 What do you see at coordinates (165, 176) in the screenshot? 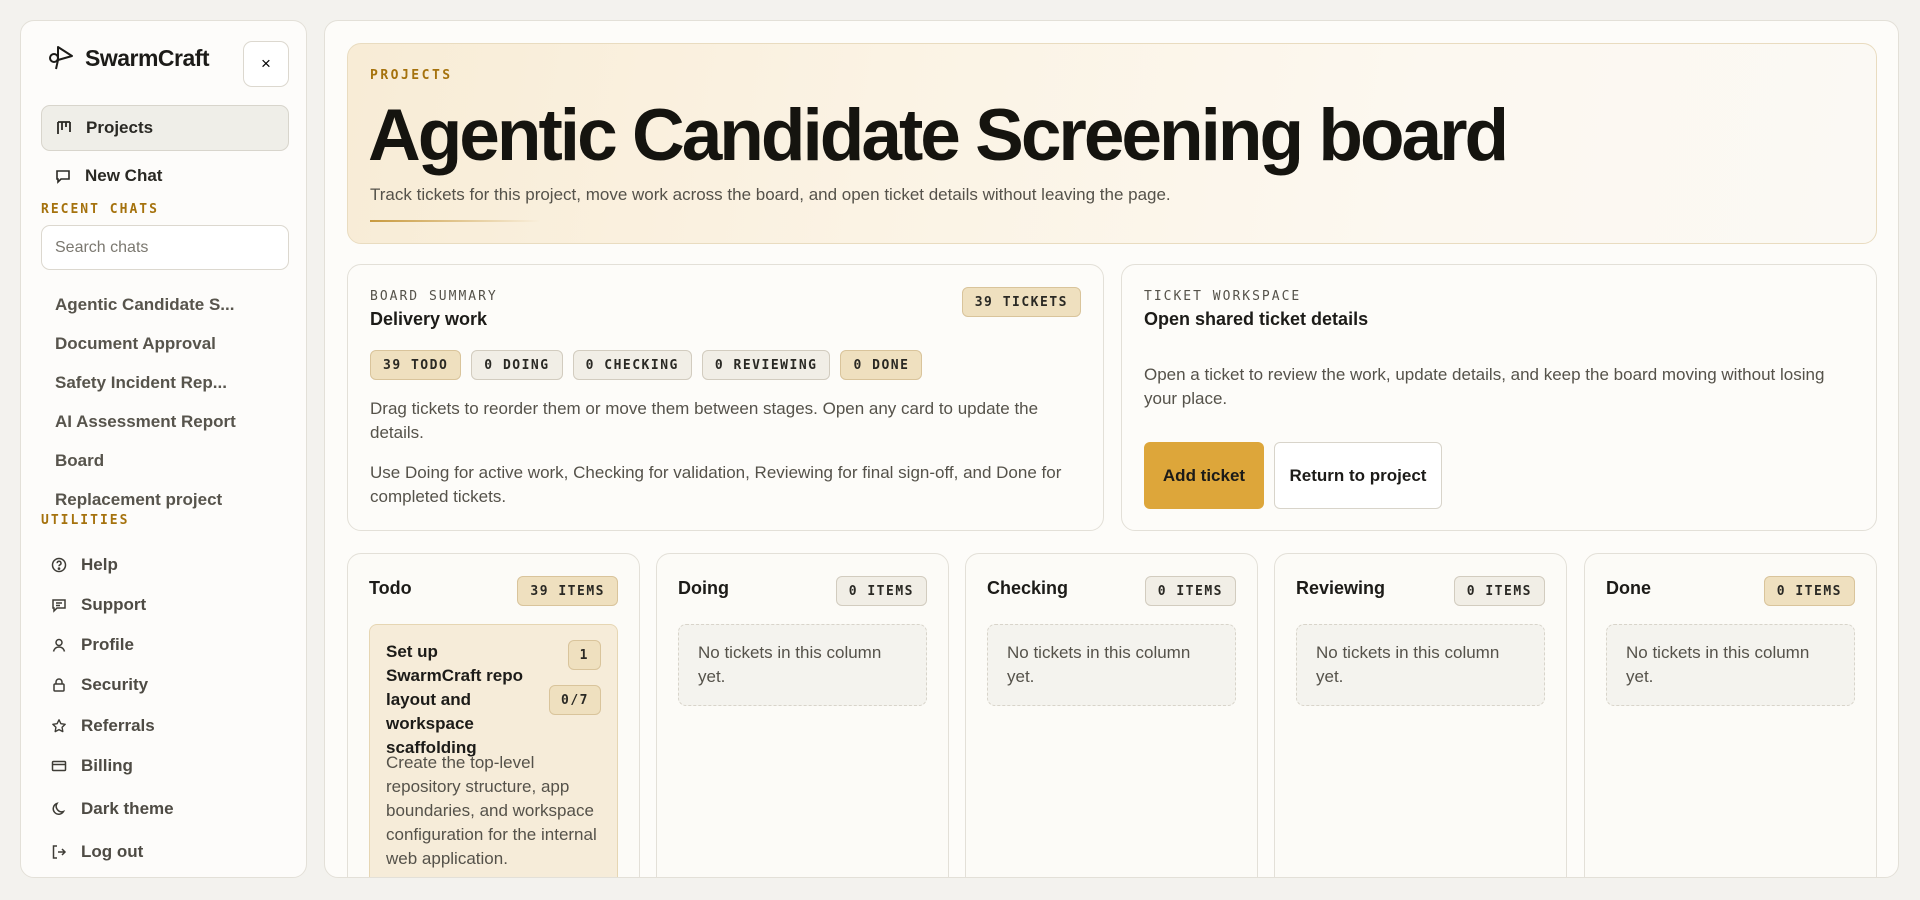
I see `nav-item-new-chat: New Chat` at bounding box center [165, 176].